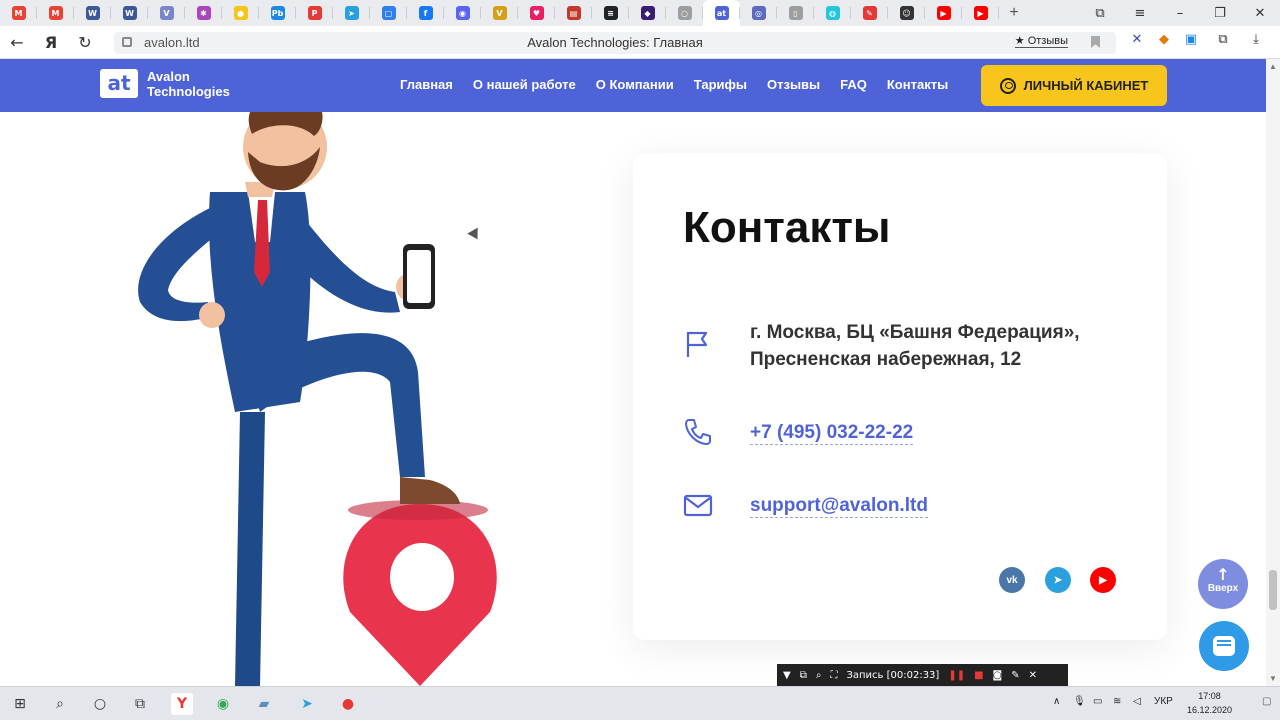 This screenshot has height=720, width=1280. What do you see at coordinates (853, 84) in the screenshot?
I see `nav-link-faq: FAQ` at bounding box center [853, 84].